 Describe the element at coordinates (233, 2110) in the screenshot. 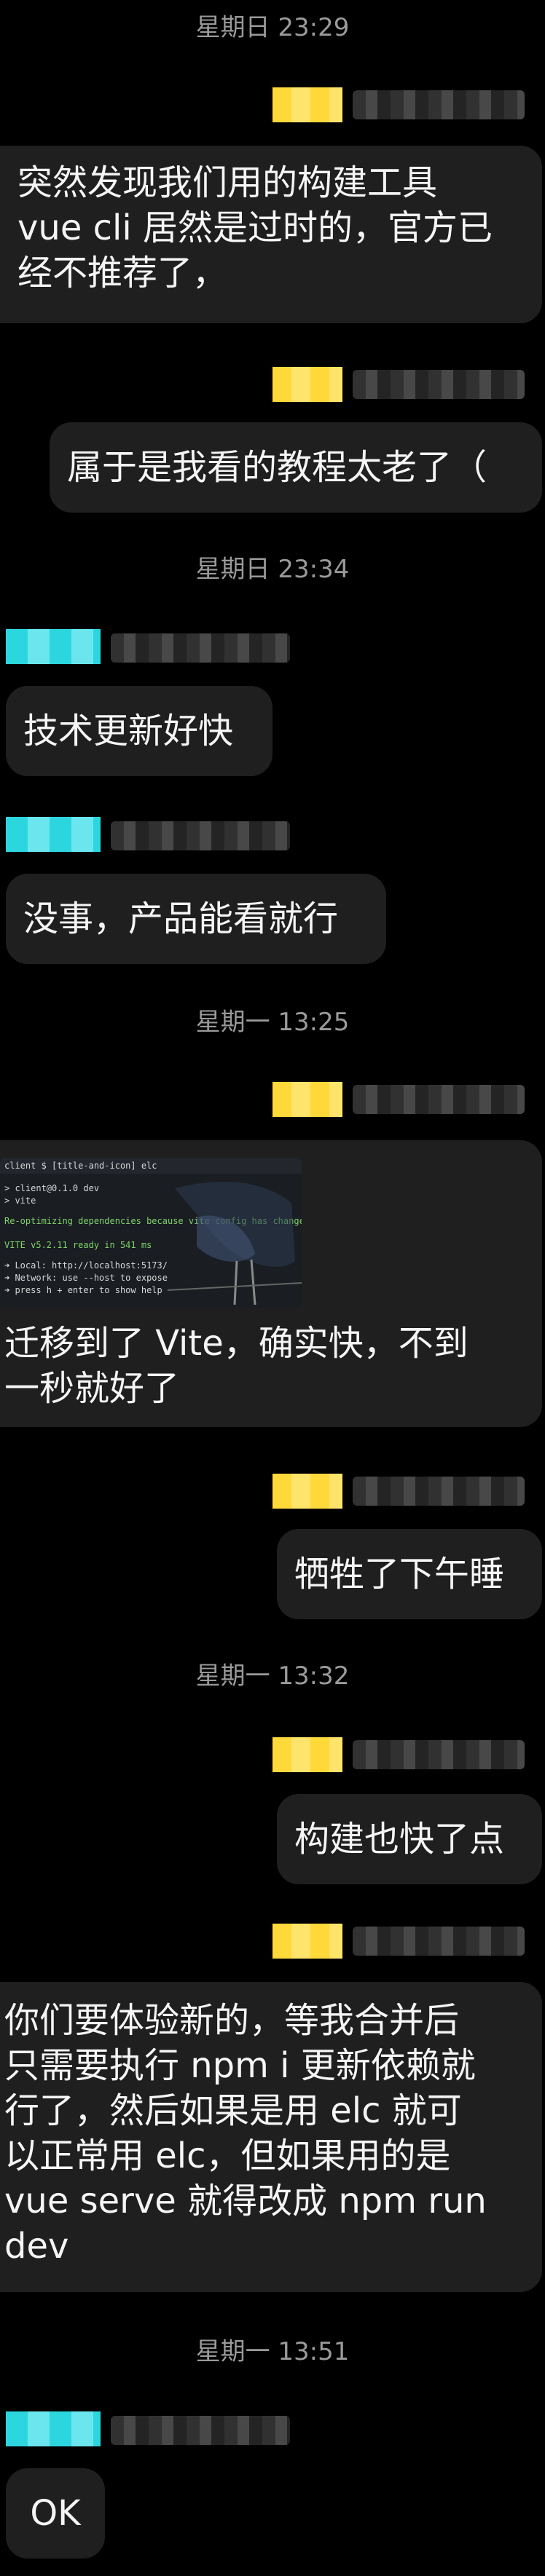

I see `message-line: 行了，然后如果是用 elc 就可` at that location.